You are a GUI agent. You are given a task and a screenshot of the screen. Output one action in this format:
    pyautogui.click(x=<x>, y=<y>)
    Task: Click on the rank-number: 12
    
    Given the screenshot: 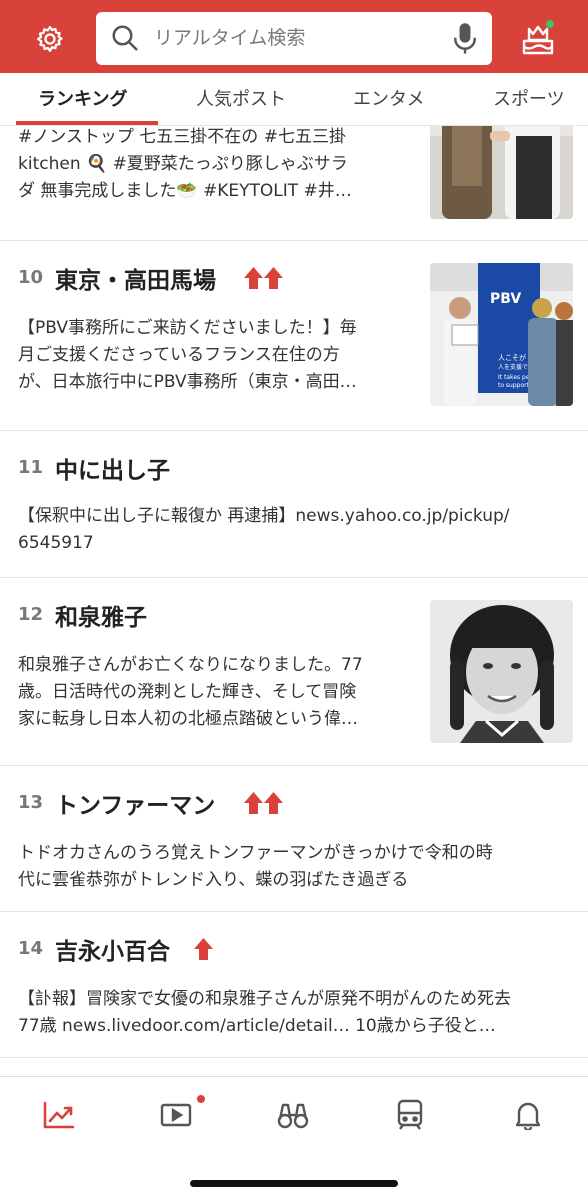 What is the action you would take?
    pyautogui.click(x=31, y=614)
    